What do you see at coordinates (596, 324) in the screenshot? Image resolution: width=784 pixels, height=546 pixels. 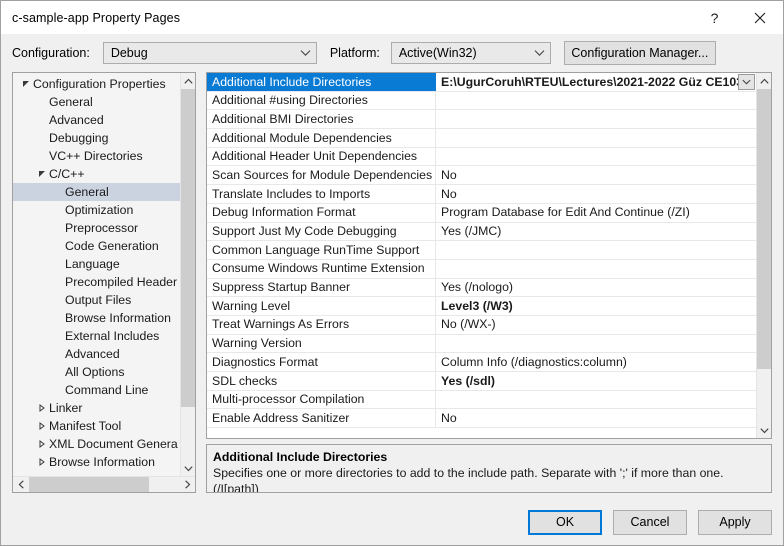 I see `property-value: No (/WX-)` at bounding box center [596, 324].